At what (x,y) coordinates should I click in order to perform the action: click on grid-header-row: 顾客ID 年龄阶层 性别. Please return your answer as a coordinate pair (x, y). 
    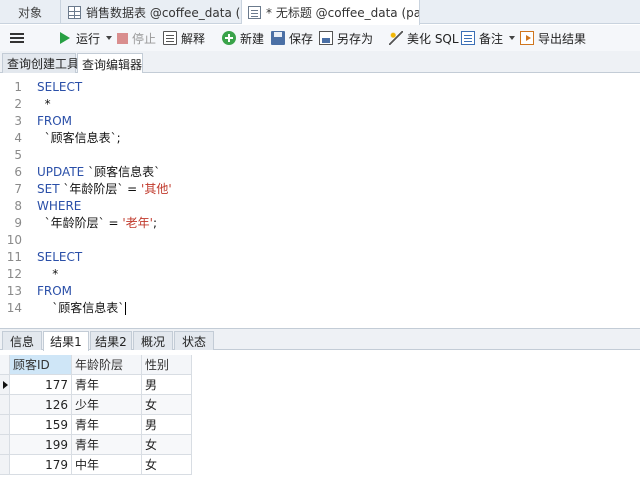
    Looking at the image, I should click on (96, 365).